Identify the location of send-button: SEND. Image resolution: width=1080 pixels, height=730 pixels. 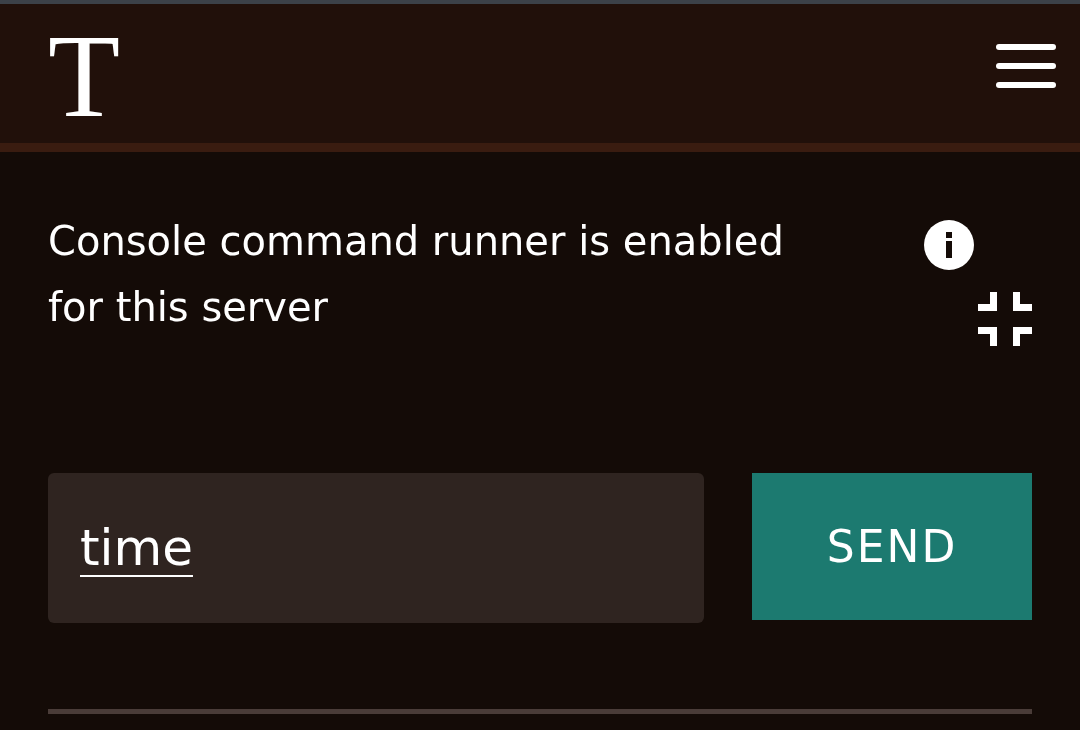
(892, 546).